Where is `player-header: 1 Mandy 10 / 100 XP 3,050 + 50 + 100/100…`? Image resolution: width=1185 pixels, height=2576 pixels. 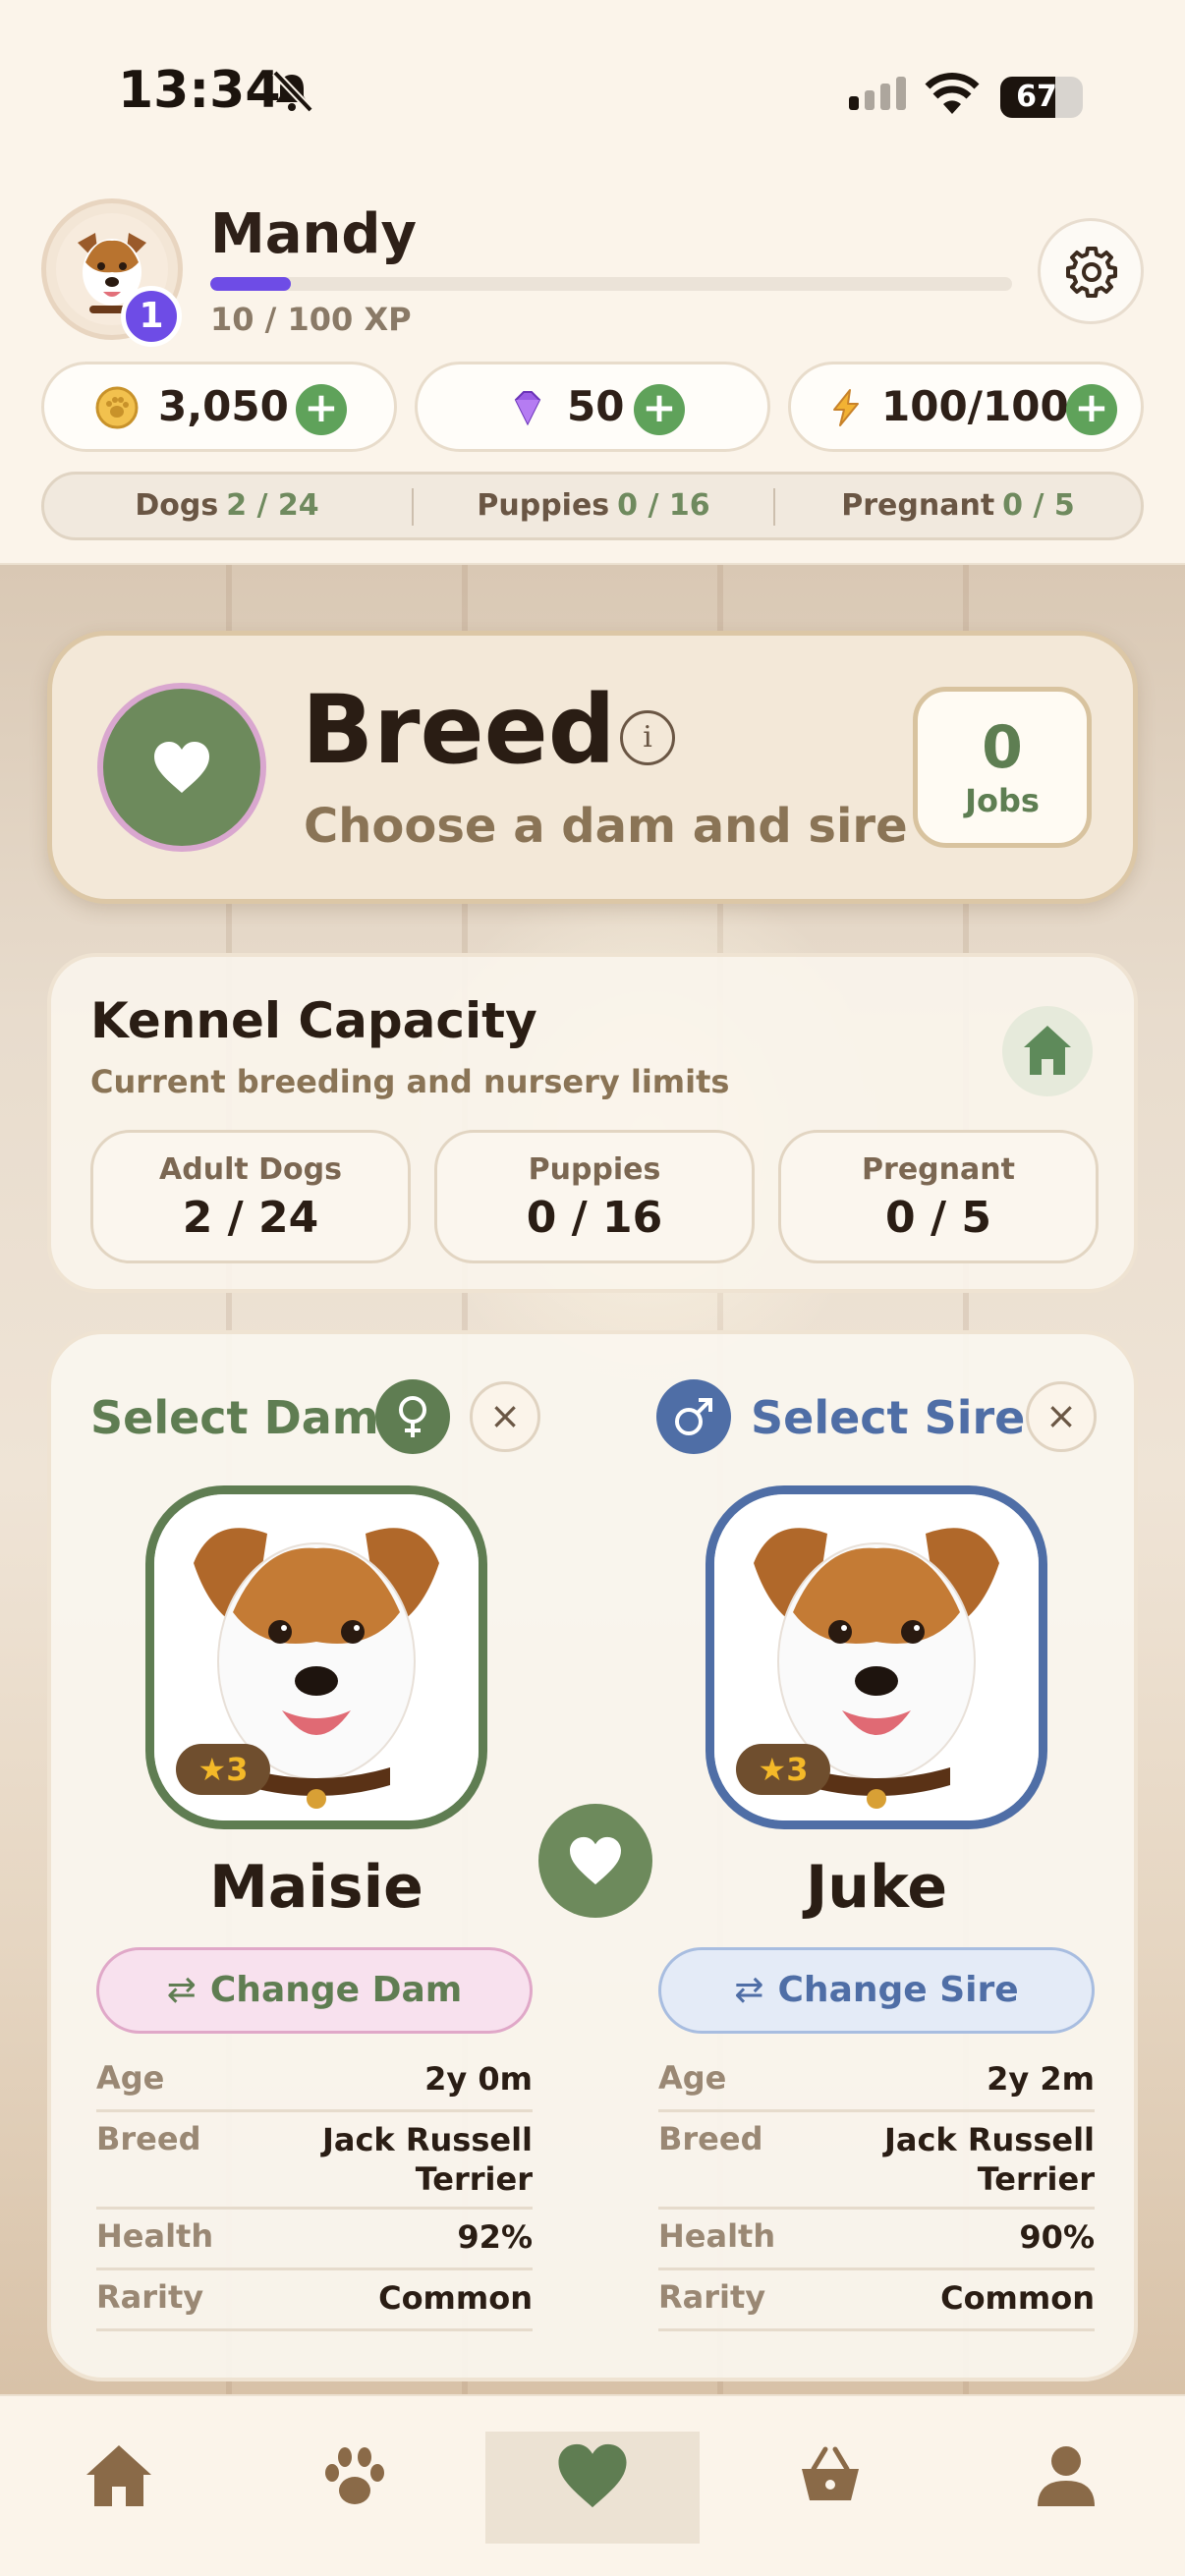 player-header: 1 Mandy 10 / 100 XP 3,050 + 50 + 100/100… is located at coordinates (592, 376).